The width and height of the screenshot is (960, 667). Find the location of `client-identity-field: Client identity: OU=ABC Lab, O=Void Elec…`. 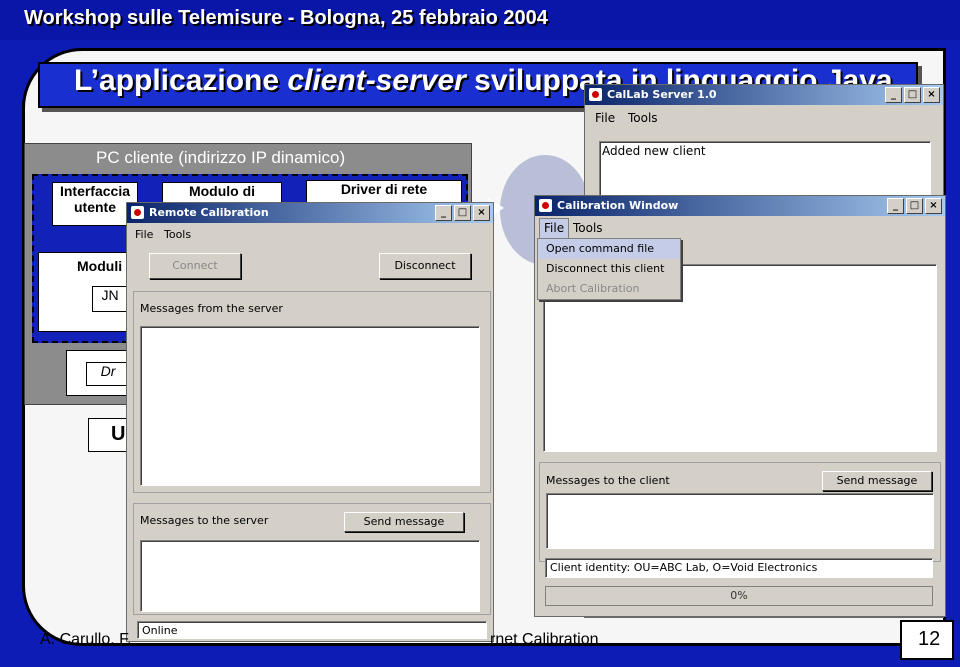

client-identity-field: Client identity: OU=ABC Lab, O=Void Elec… is located at coordinates (739, 568).